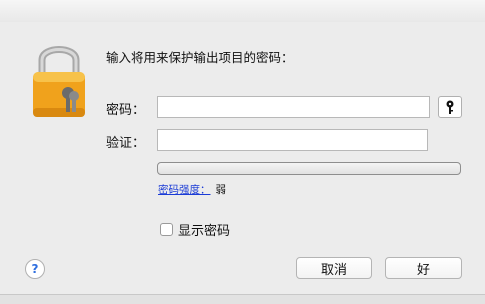 The image size is (485, 304). I want to click on dialog-prompt: 输入将用来保护输出项目的密码：, so click(200, 57).